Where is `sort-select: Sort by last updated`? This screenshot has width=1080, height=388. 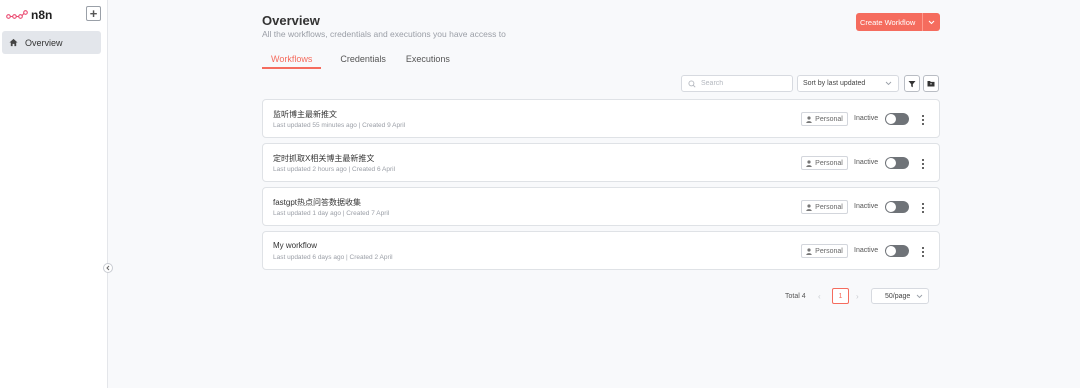 sort-select: Sort by last updated is located at coordinates (848, 83).